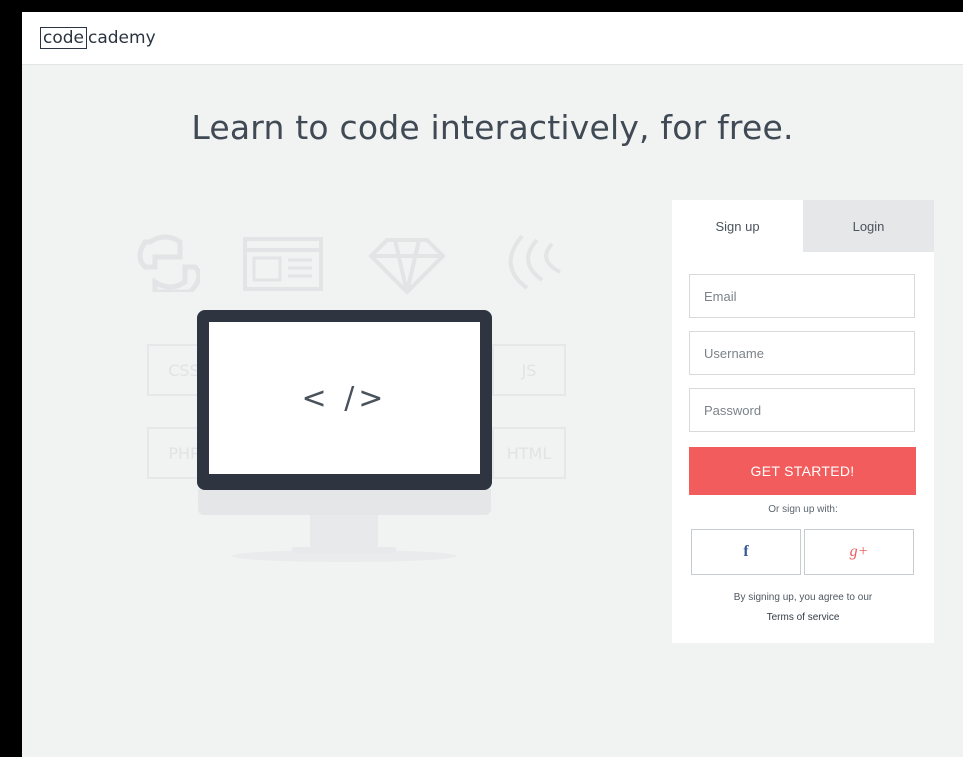 Image resolution: width=963 pixels, height=757 pixels. Describe the element at coordinates (492, 38) in the screenshot. I see `site-header: code cademy` at that location.